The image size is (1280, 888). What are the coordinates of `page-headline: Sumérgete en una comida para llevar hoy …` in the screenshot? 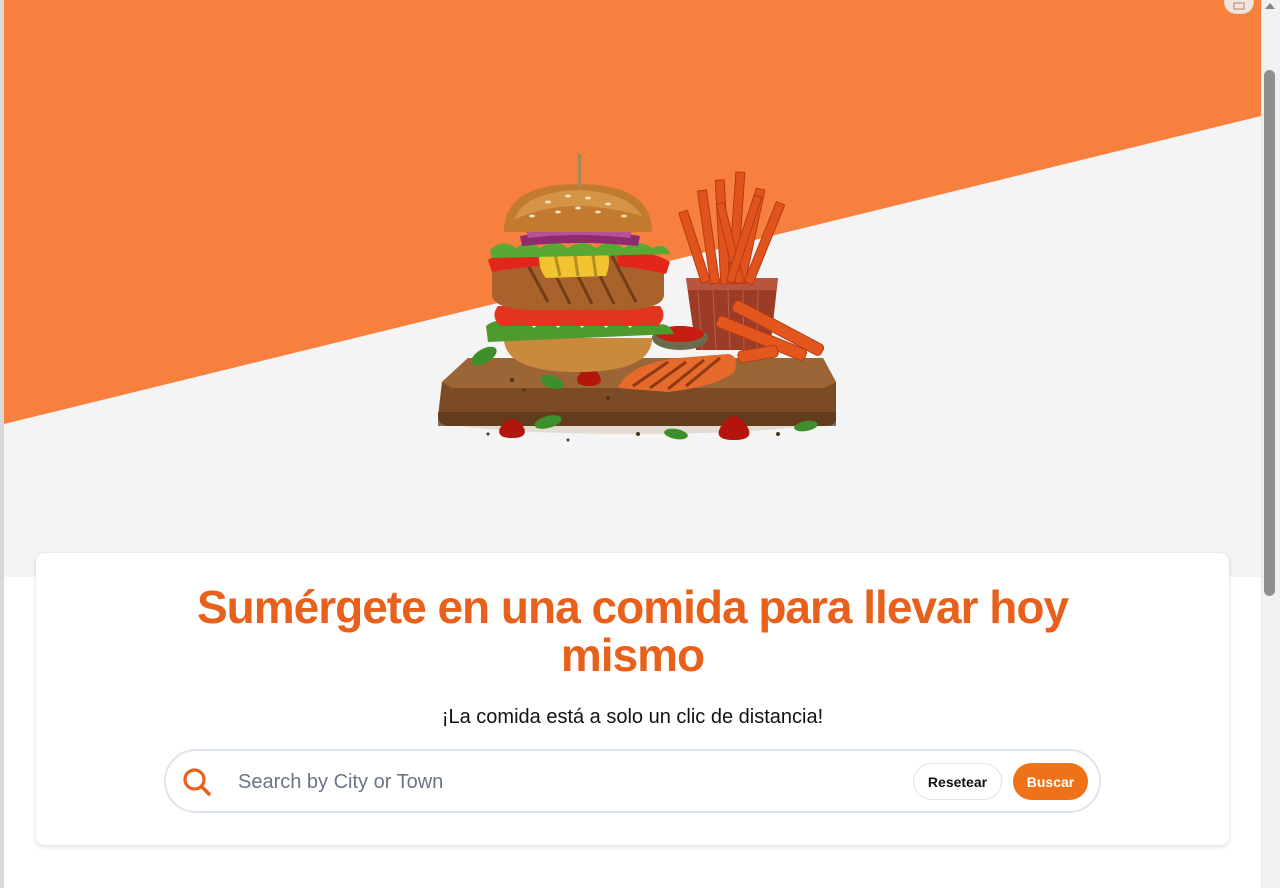 It's located at (632, 631).